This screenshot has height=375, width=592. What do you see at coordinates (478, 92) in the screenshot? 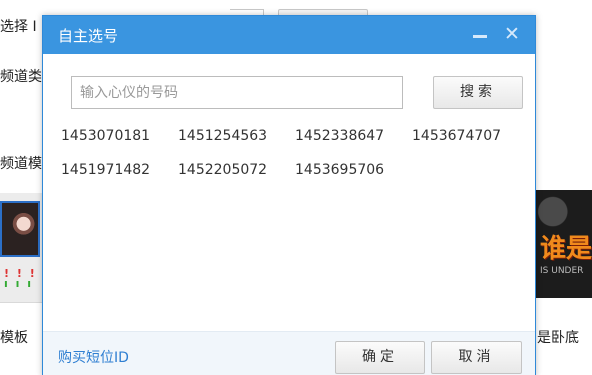
I see `search-button: 搜索` at bounding box center [478, 92].